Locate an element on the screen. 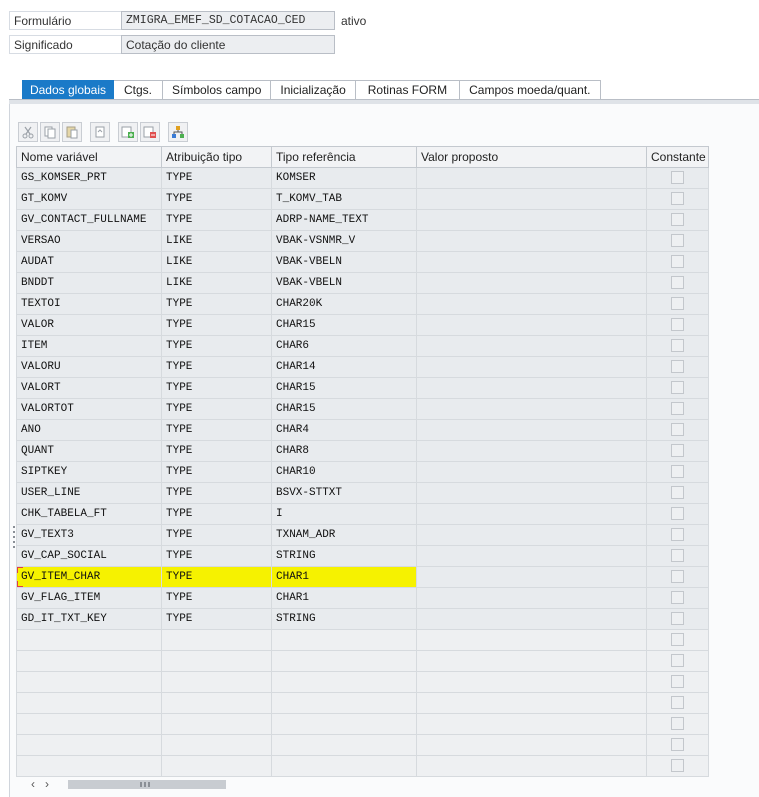  cell-tipo-referencia: TXNAM_ADR is located at coordinates (344, 535).